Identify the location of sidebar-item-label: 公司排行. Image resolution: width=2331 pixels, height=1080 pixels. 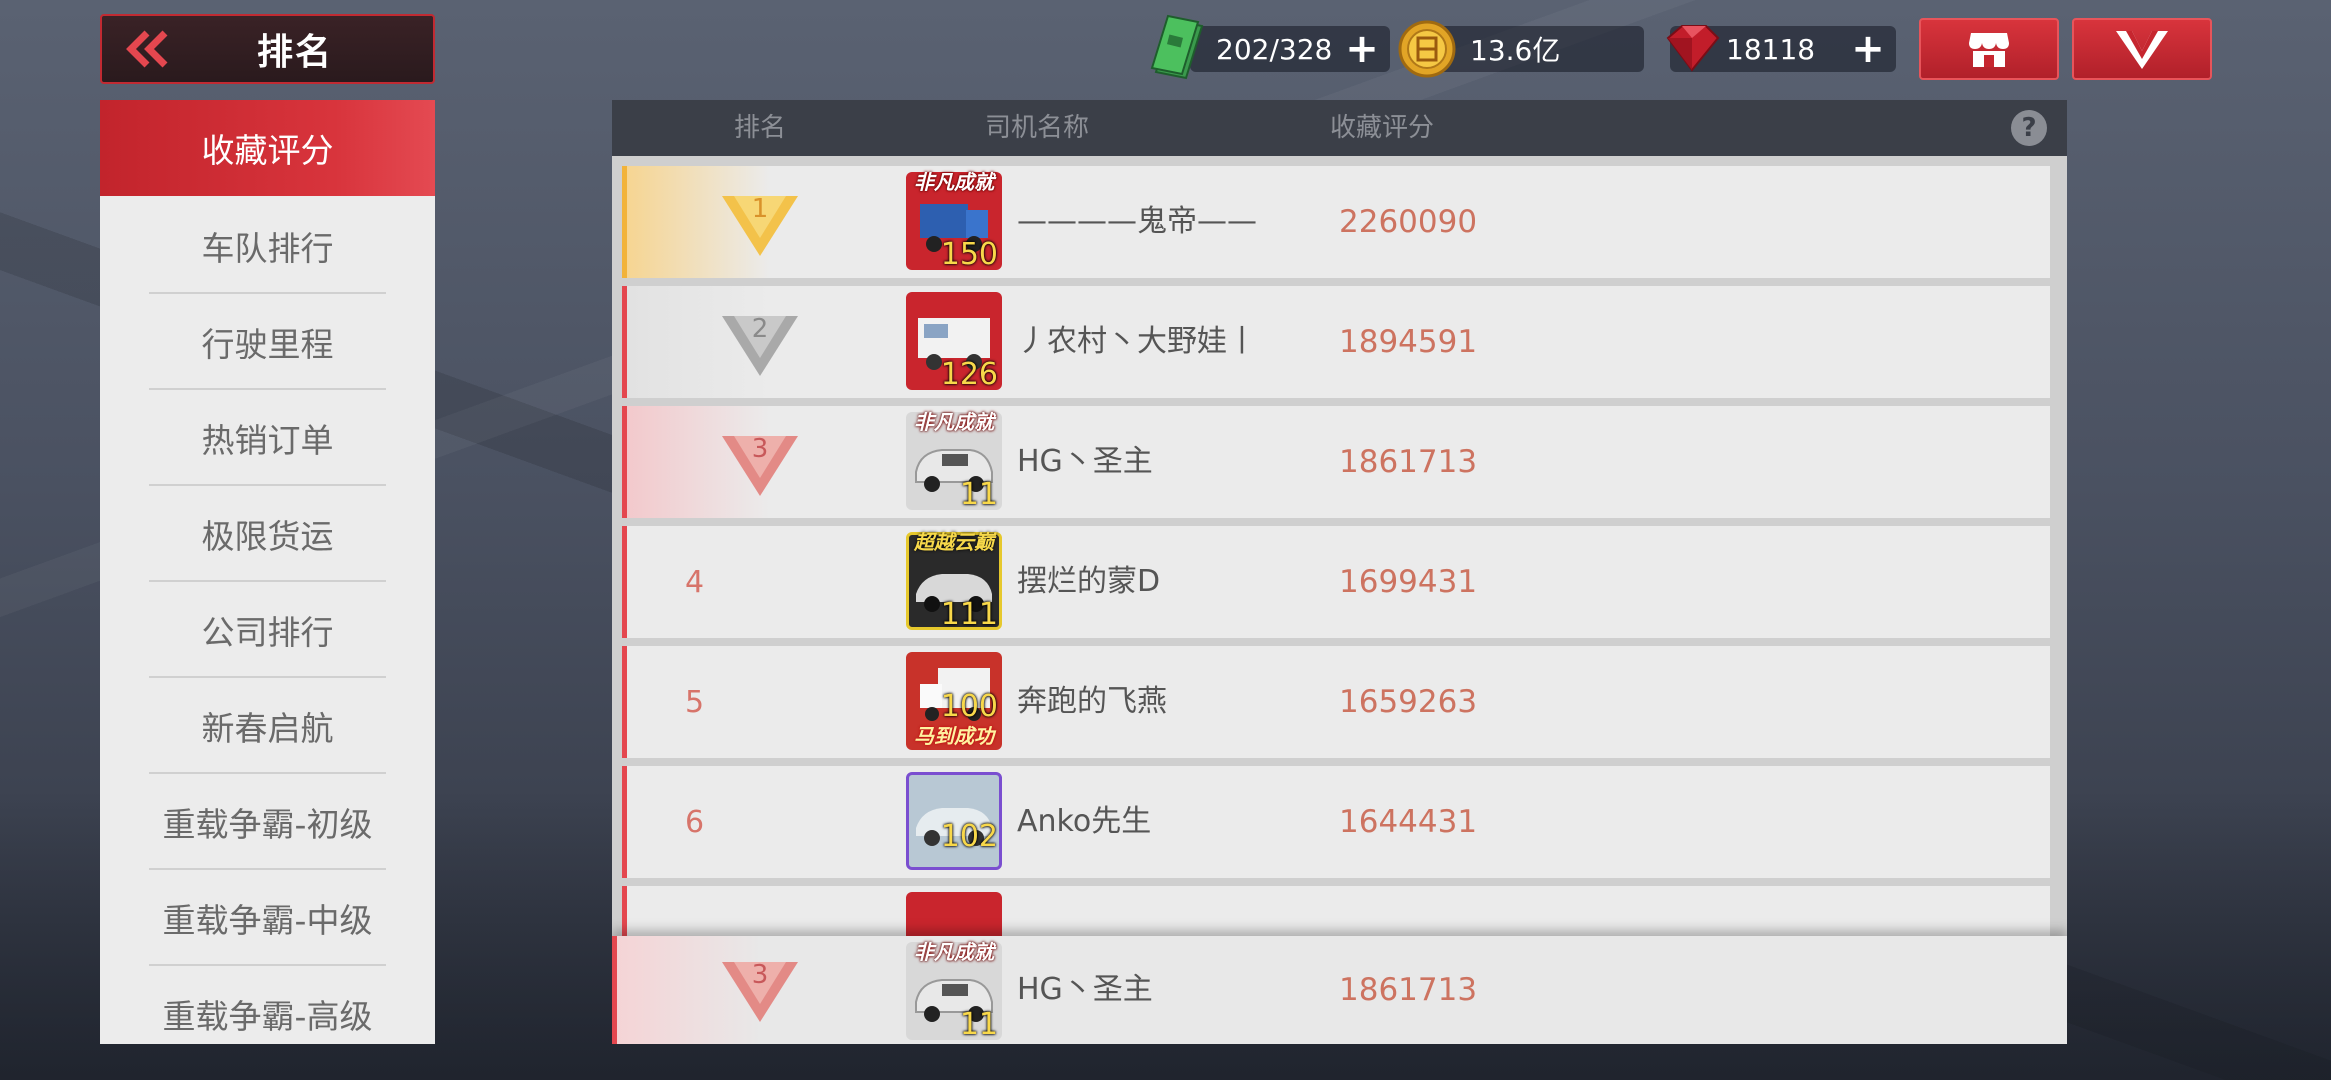
(267, 632).